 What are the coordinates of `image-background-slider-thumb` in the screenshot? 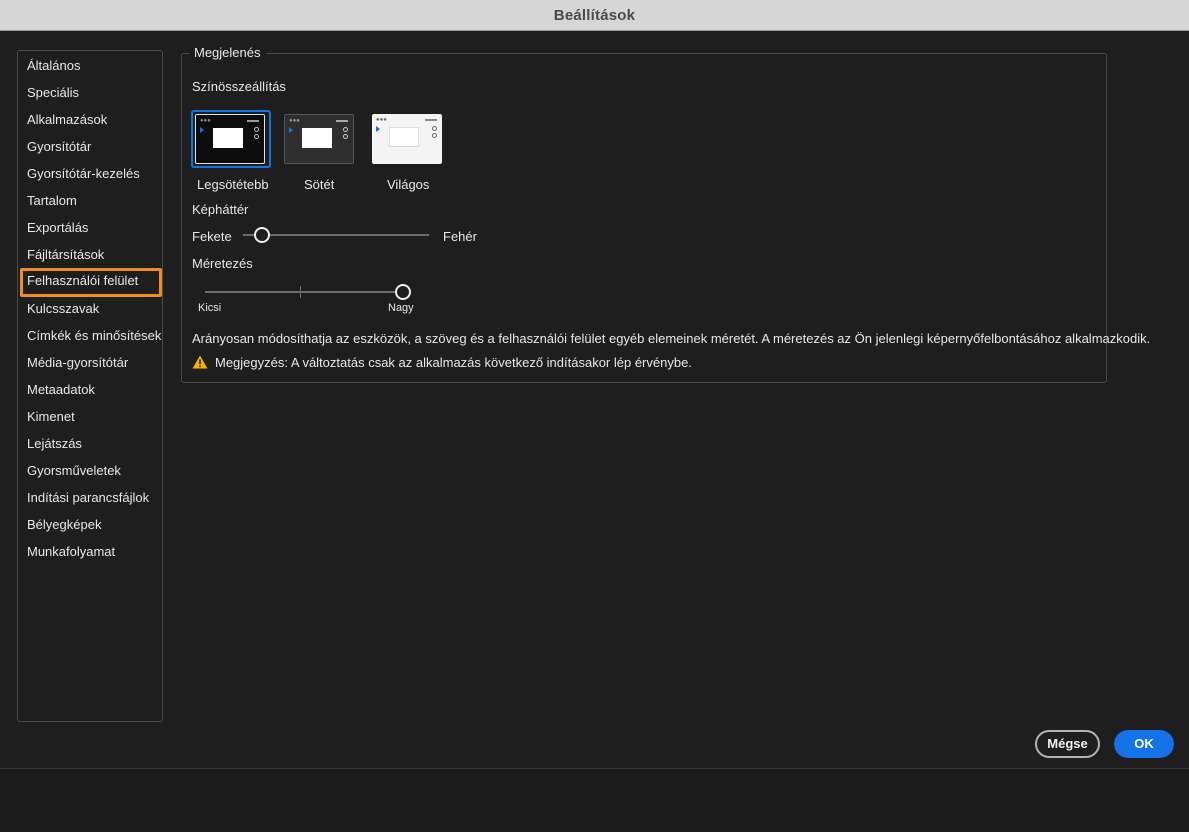 It's located at (262, 235).